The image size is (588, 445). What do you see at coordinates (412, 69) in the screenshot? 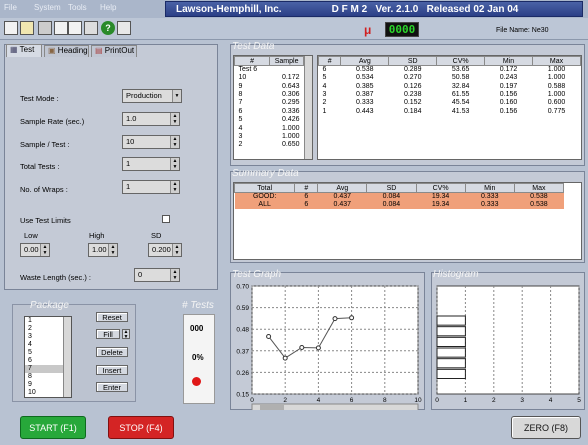
I see `table-cell: 0.289` at bounding box center [412, 69].